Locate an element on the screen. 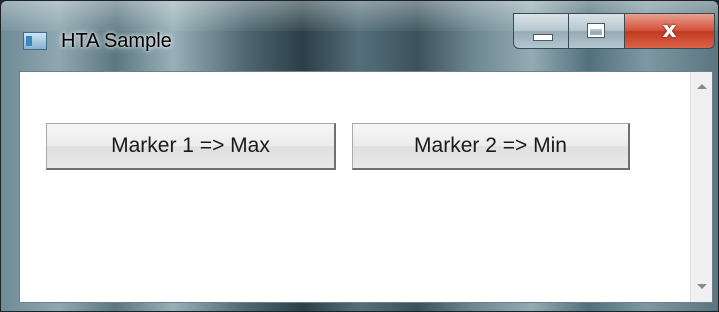 This screenshot has height=312, width=719. caption-buttons: x is located at coordinates (614, 31).